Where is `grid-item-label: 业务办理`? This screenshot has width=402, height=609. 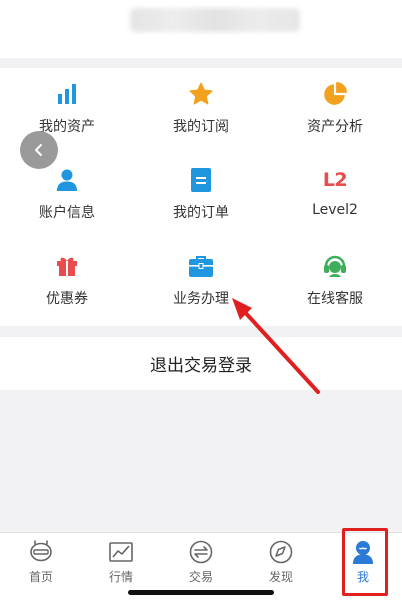
grid-item-label: 业务办理 is located at coordinates (201, 299).